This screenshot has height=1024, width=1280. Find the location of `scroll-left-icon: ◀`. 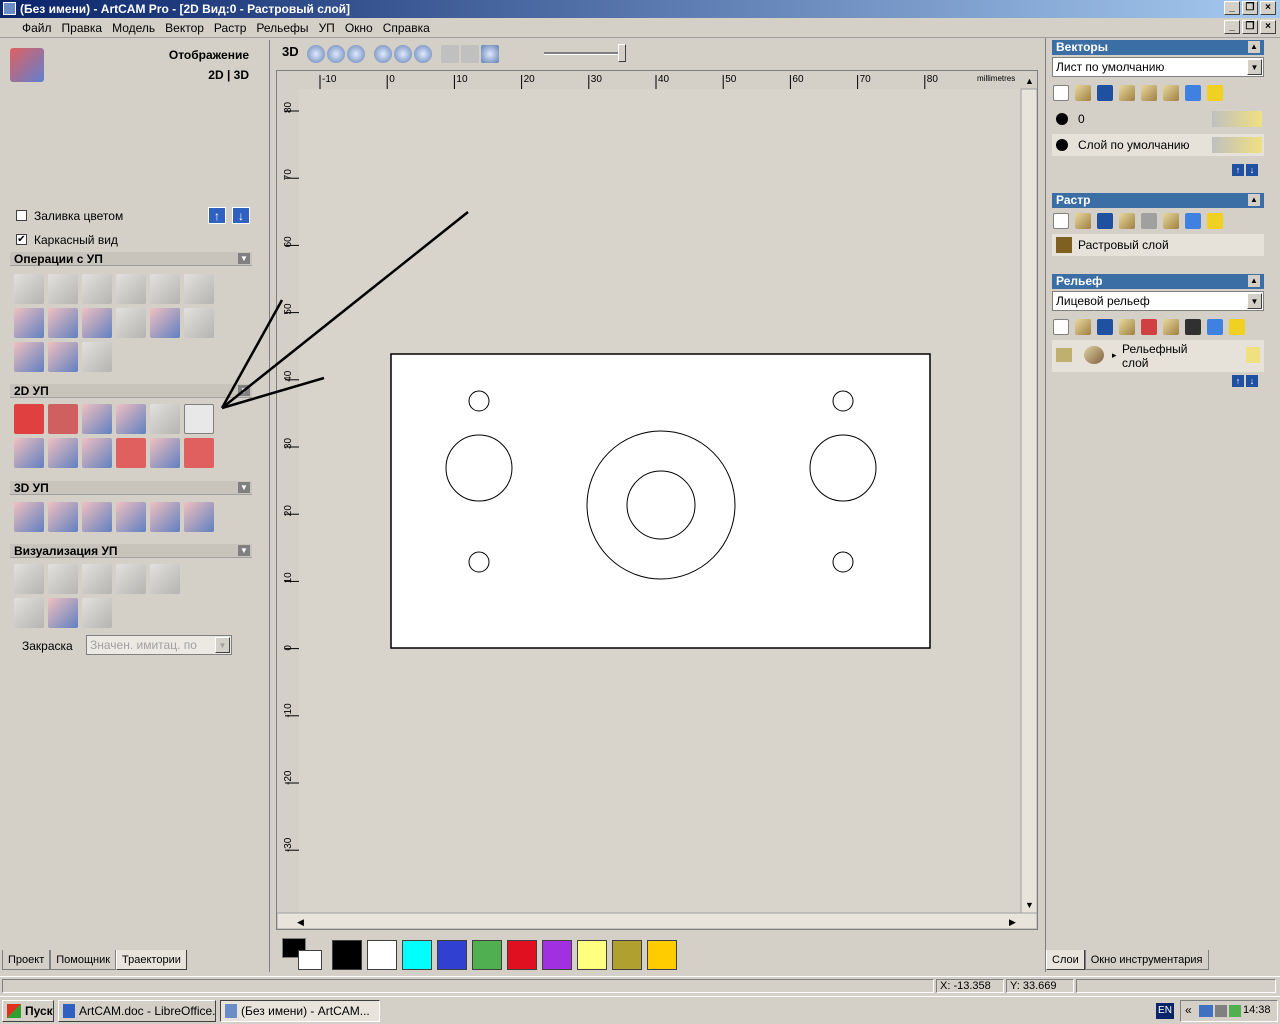

scroll-left-icon: ◀ is located at coordinates (300, 922).